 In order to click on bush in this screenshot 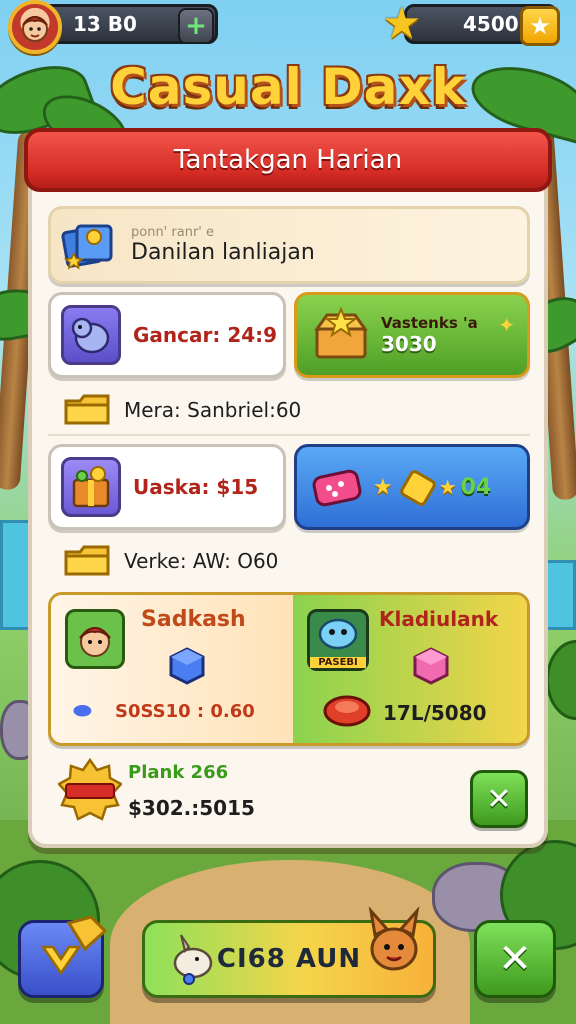, I will do `click(561, 680)`.